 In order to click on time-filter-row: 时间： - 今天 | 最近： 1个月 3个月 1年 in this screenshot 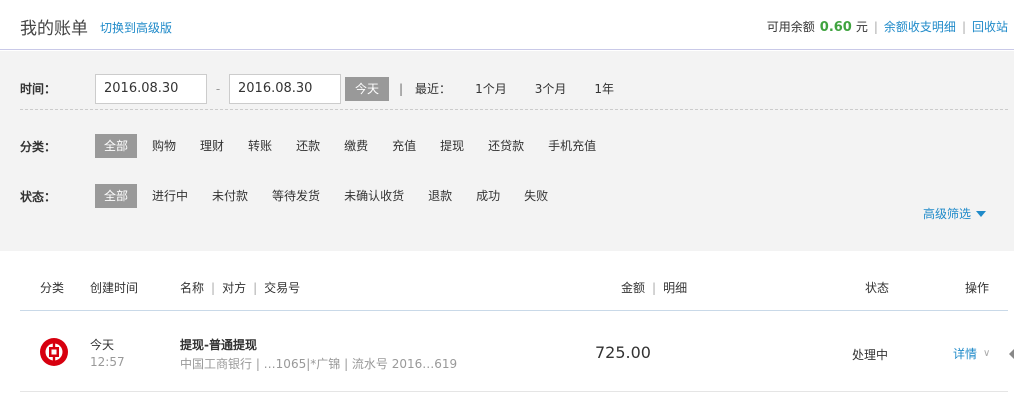, I will do `click(514, 88)`.